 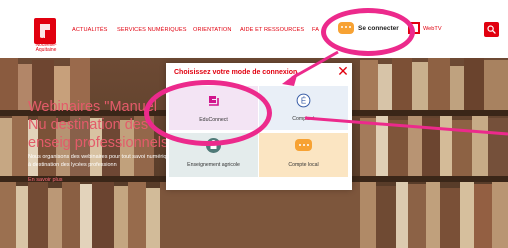 What do you see at coordinates (290, 79) in the screenshot?
I see `arrow-head` at bounding box center [290, 79].